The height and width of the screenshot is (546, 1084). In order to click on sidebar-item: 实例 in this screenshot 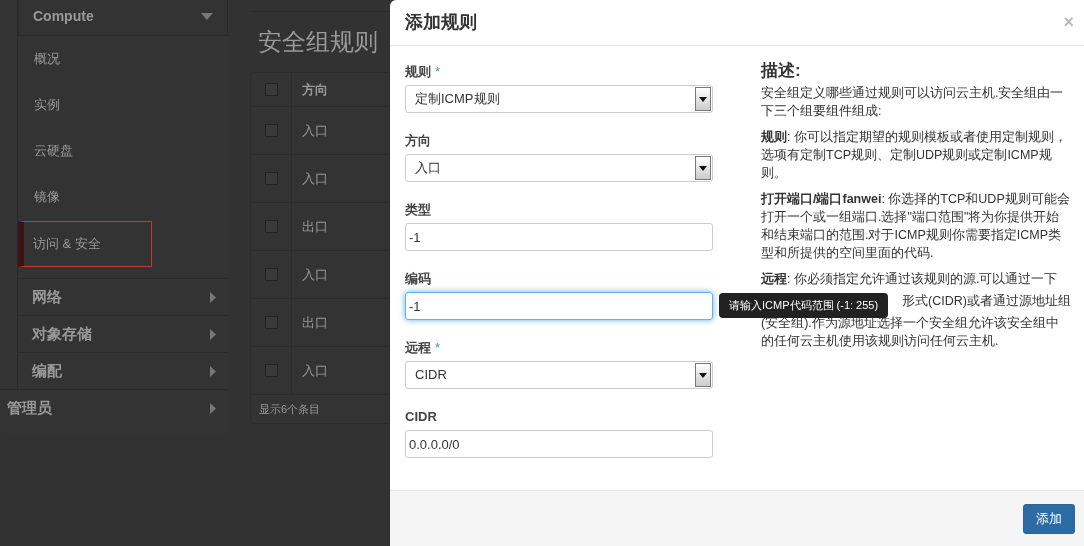, I will do `click(123, 105)`.